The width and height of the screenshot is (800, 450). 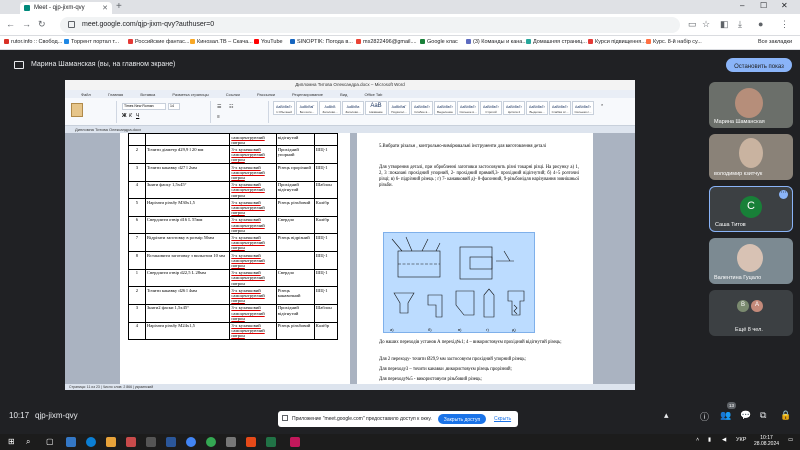 I want to click on font-size-field: 14, so click(x=174, y=106).